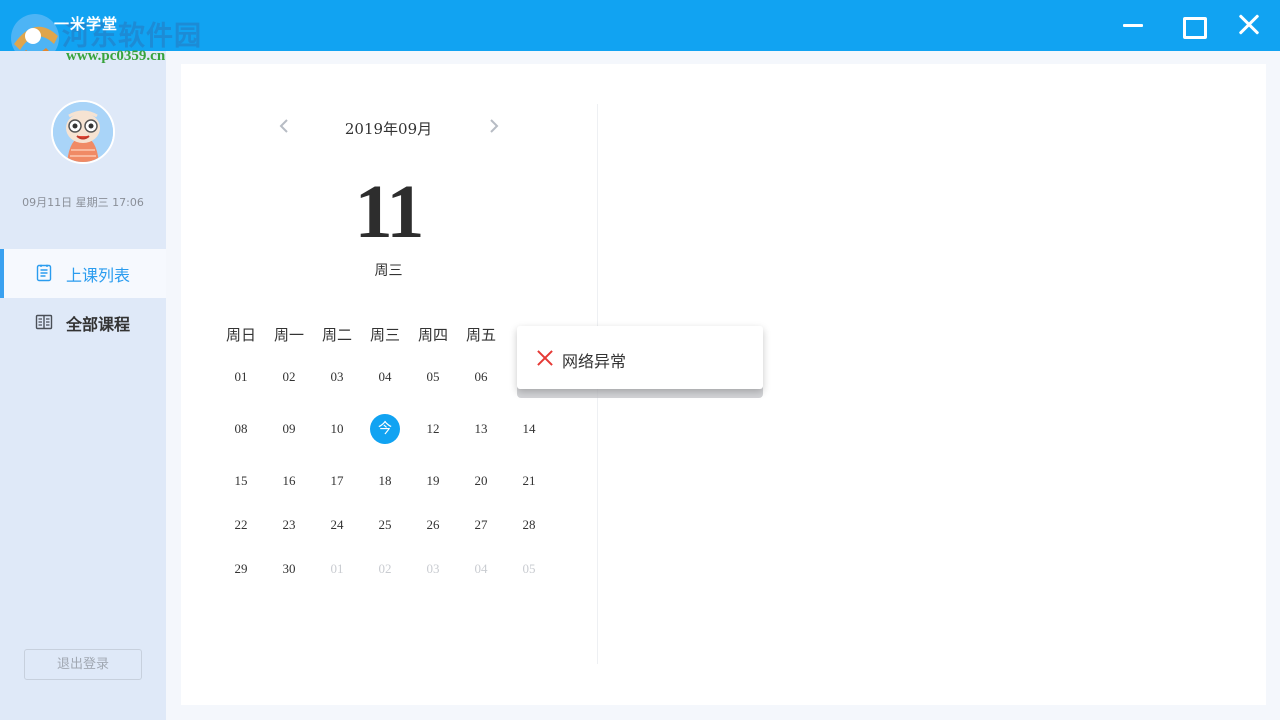 The image size is (1280, 720). I want to click on avatar-image, so click(83, 132).